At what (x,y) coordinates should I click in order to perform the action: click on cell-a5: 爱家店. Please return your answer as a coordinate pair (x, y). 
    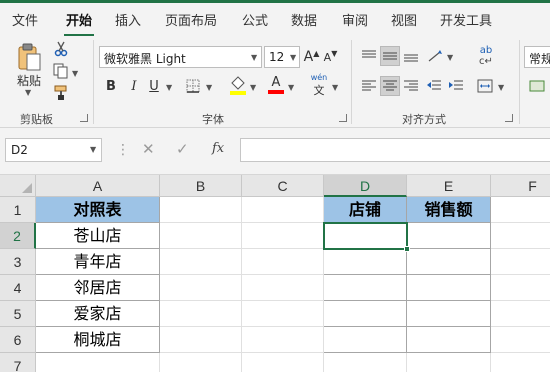
    Looking at the image, I should click on (98, 314).